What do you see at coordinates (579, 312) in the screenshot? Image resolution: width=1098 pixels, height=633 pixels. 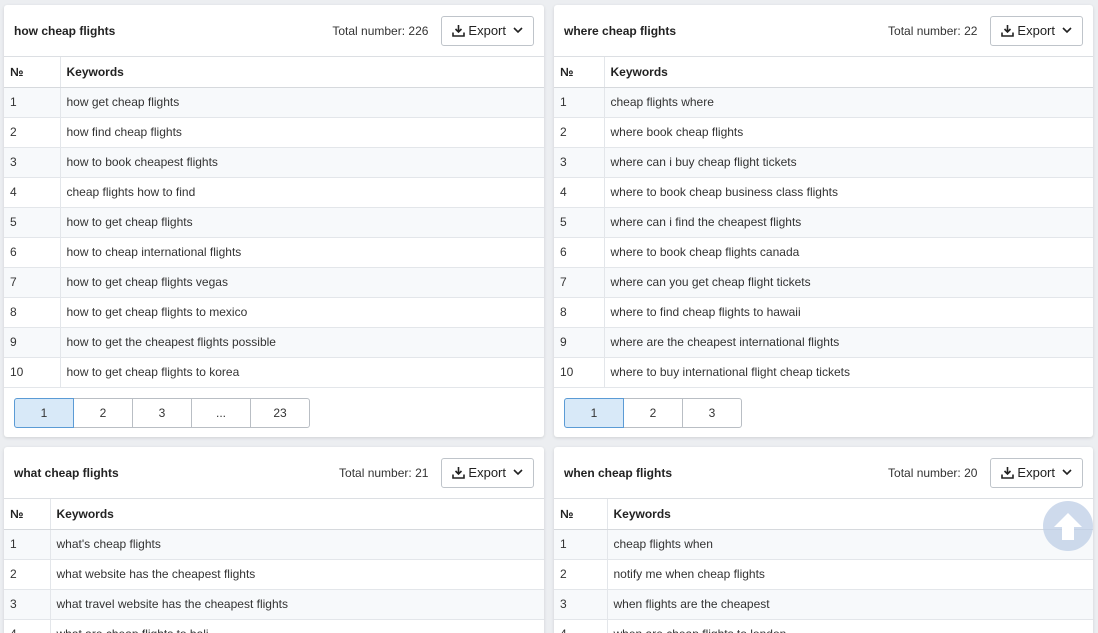 I see `row-number: 8` at bounding box center [579, 312].